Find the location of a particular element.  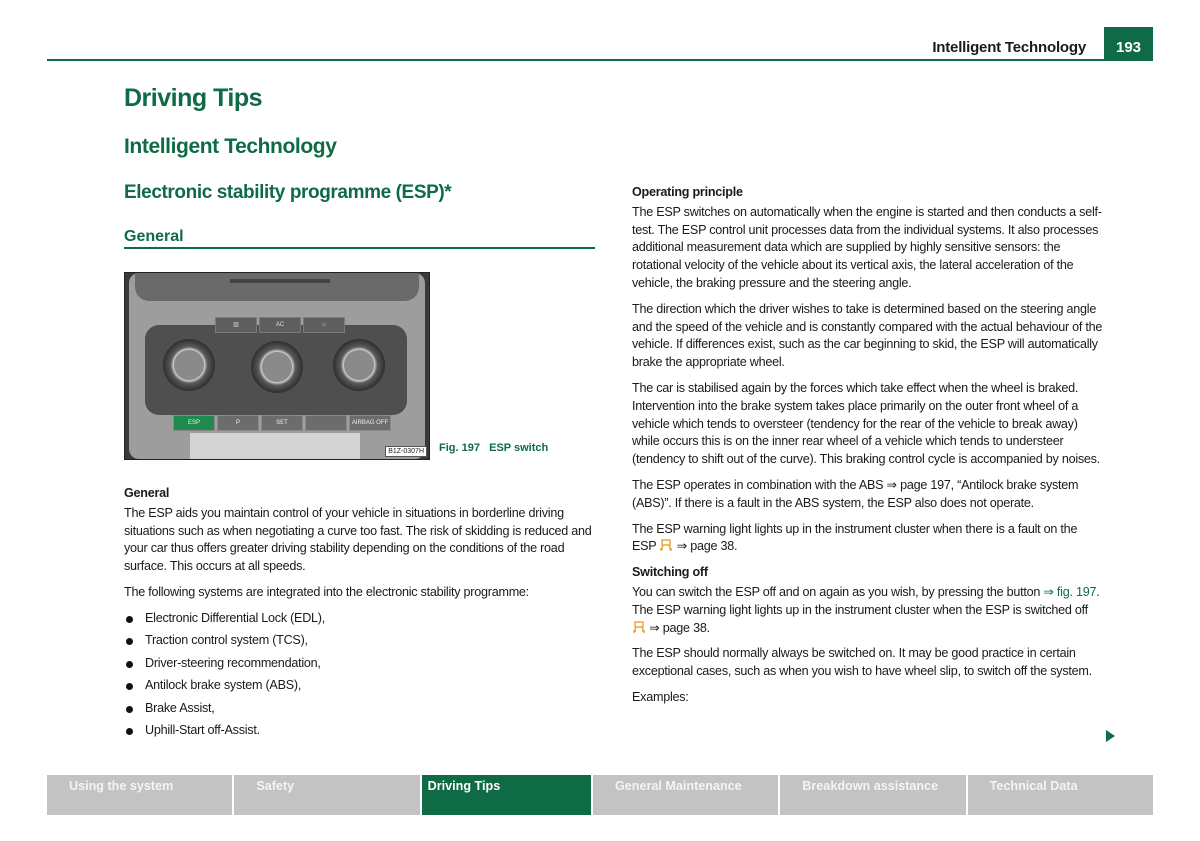

figure-link: ⇒ fig. 197 is located at coordinates (1069, 592).